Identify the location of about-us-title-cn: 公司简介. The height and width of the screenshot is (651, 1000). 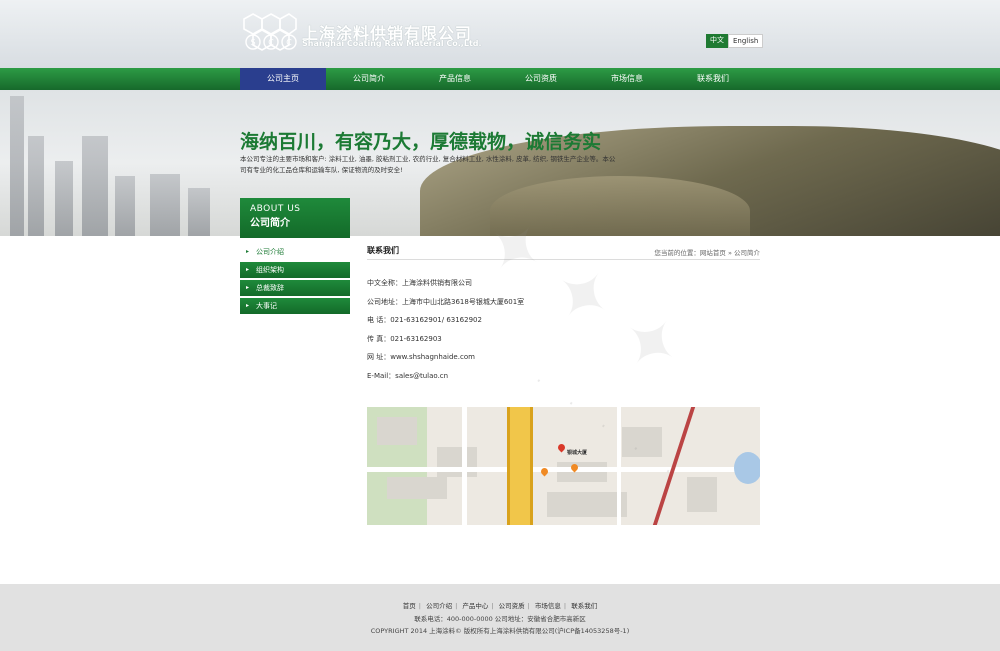
(270, 223).